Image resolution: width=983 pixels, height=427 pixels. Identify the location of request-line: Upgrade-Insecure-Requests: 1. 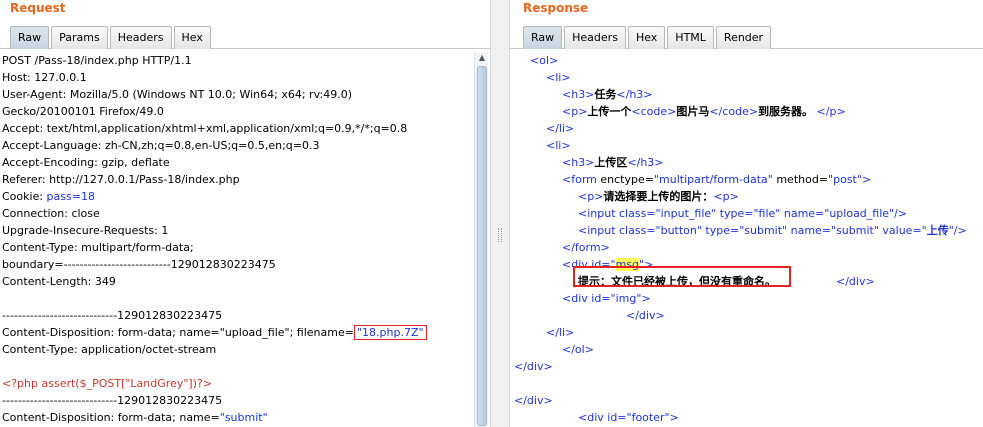
(85, 230).